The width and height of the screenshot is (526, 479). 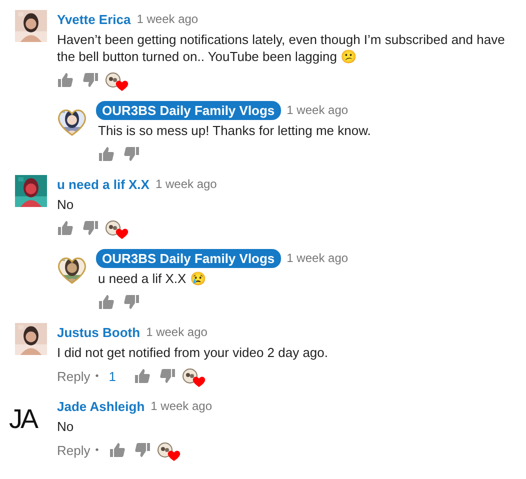 I want to click on like-count: 1, so click(x=112, y=376).